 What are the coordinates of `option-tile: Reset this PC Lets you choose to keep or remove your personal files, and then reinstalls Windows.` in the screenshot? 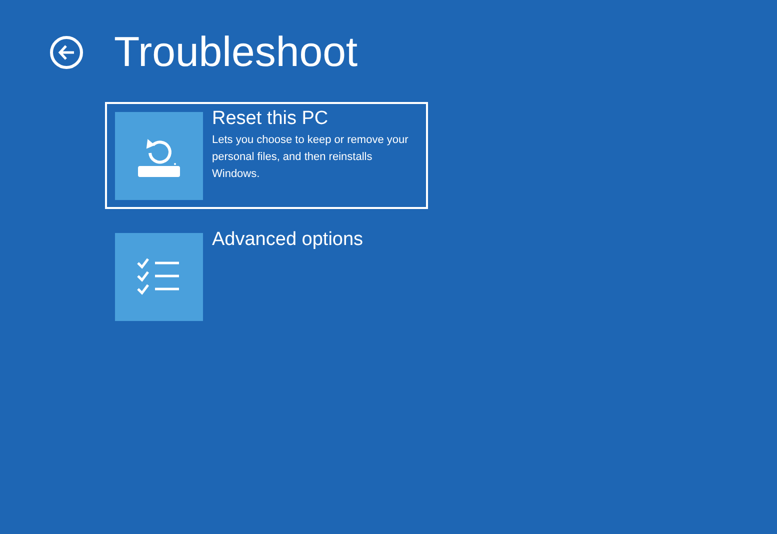 It's located at (266, 155).